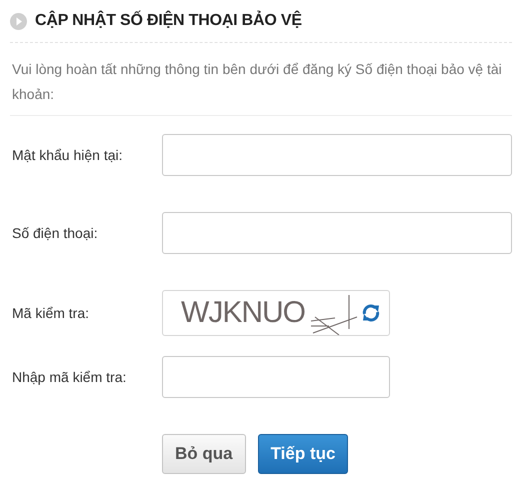 This screenshot has width=525, height=490. Describe the element at coordinates (168, 21) in the screenshot. I see `section-title: CẬP NHẬT SỐ ĐIỆN THOẠI BẢO VỆ` at that location.